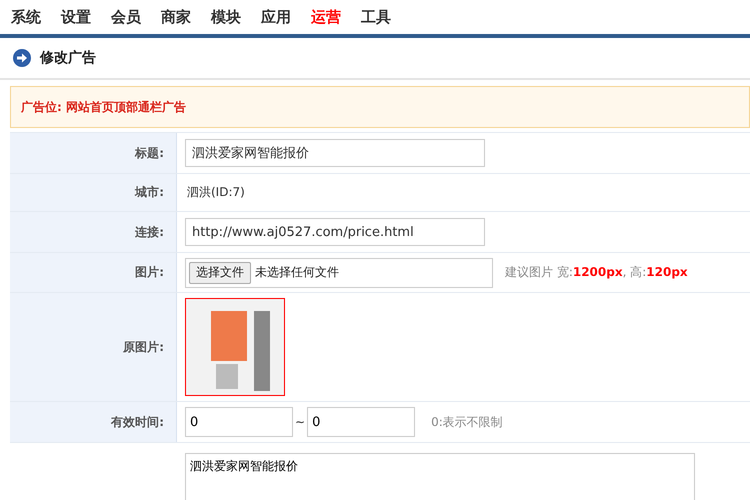 This screenshot has height=500, width=750. What do you see at coordinates (137, 422) in the screenshot?
I see `field-label: 有效时间:` at bounding box center [137, 422].